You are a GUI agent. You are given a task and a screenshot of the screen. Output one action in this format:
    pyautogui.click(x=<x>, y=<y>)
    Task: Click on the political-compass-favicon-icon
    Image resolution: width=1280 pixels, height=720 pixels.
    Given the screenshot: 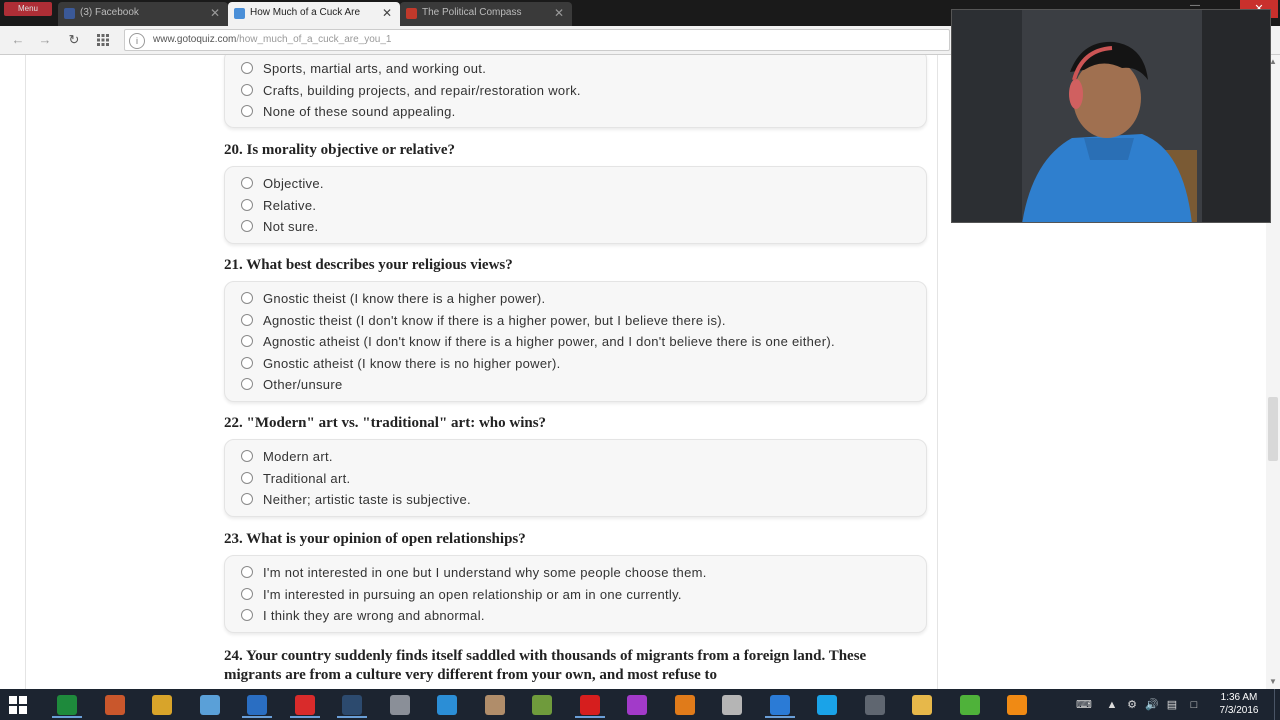 What is the action you would take?
    pyautogui.click(x=411, y=13)
    